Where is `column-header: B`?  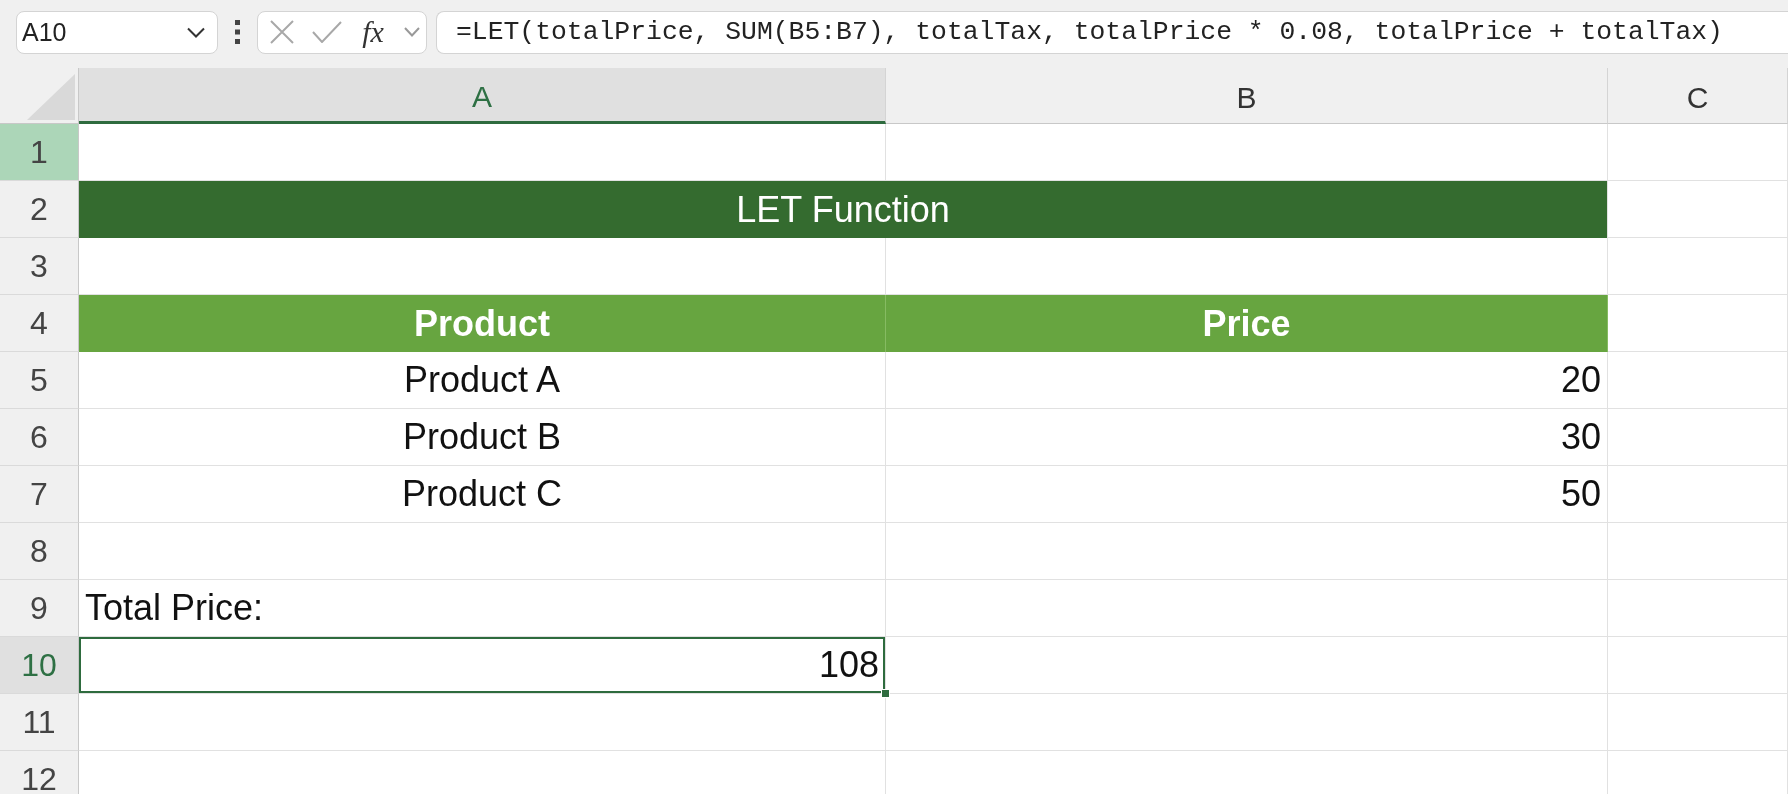 column-header: B is located at coordinates (1247, 96).